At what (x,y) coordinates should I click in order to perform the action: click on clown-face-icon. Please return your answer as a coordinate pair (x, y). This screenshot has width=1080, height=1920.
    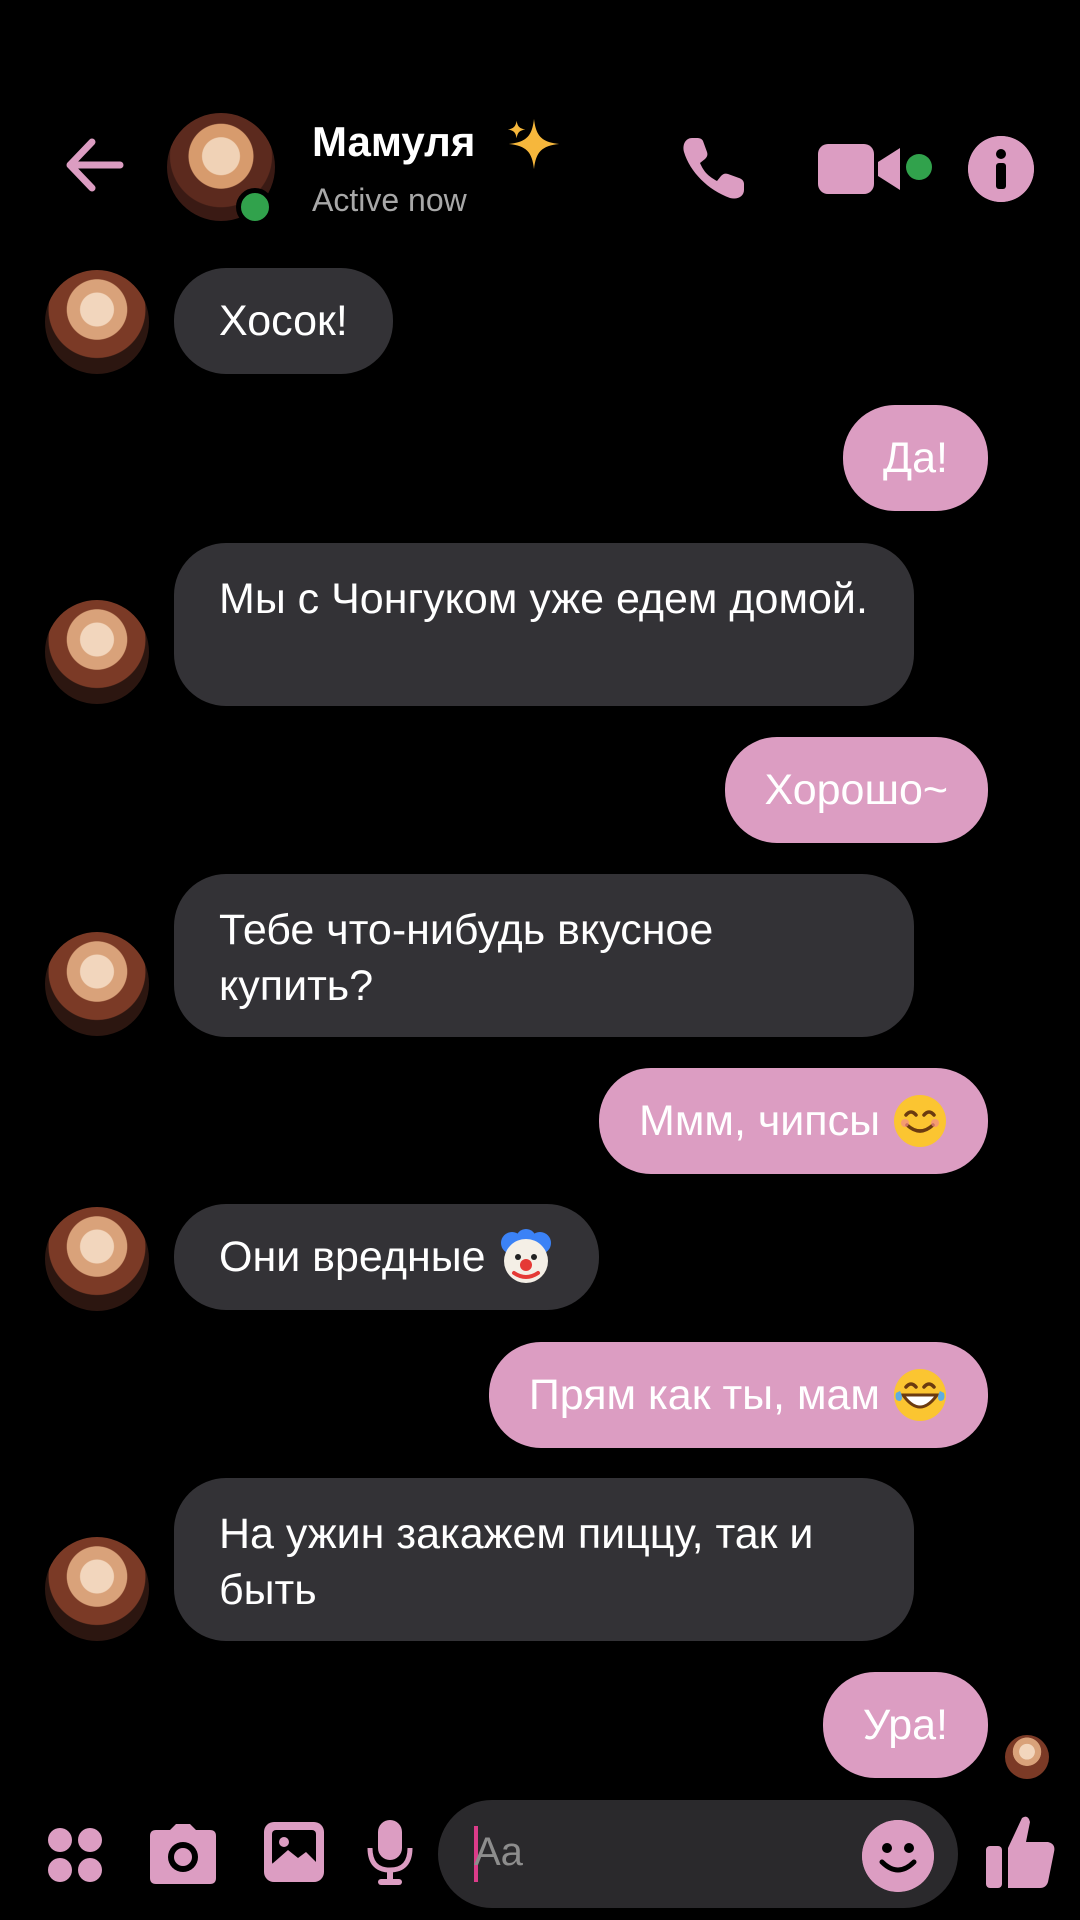
    Looking at the image, I should click on (525, 1256).